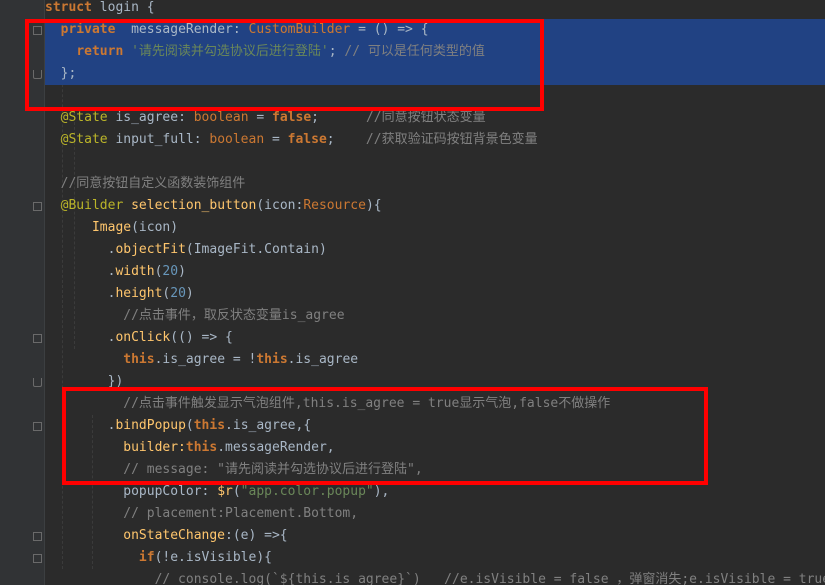  What do you see at coordinates (435, 184) in the screenshot?
I see `code-line: //同意按钮自定义函数装饰组件` at bounding box center [435, 184].